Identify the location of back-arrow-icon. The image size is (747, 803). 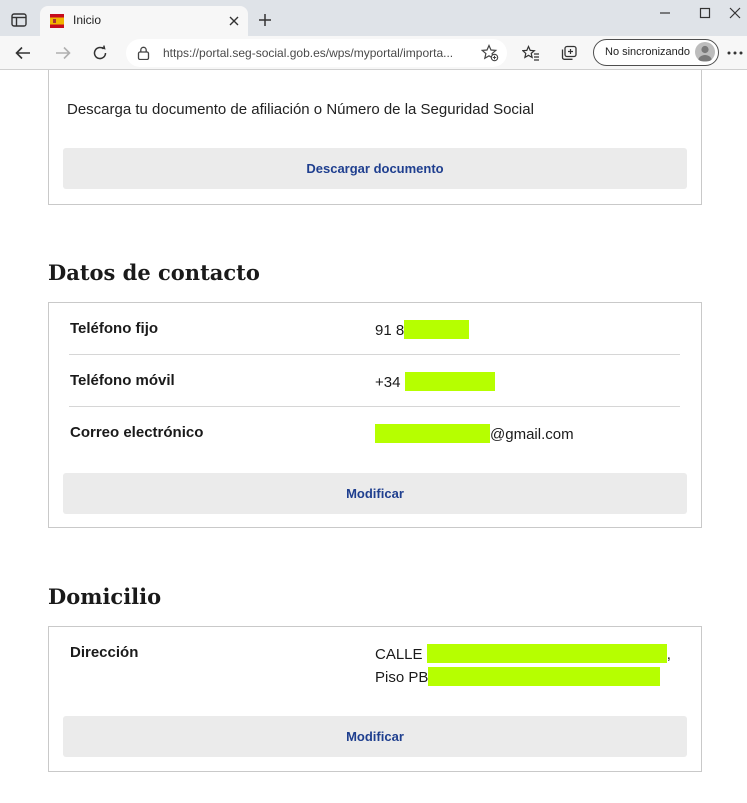
(23, 53).